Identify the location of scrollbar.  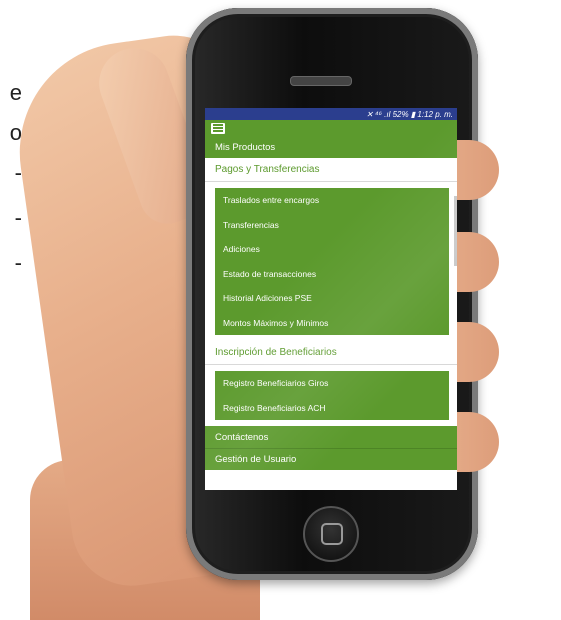
(455, 231).